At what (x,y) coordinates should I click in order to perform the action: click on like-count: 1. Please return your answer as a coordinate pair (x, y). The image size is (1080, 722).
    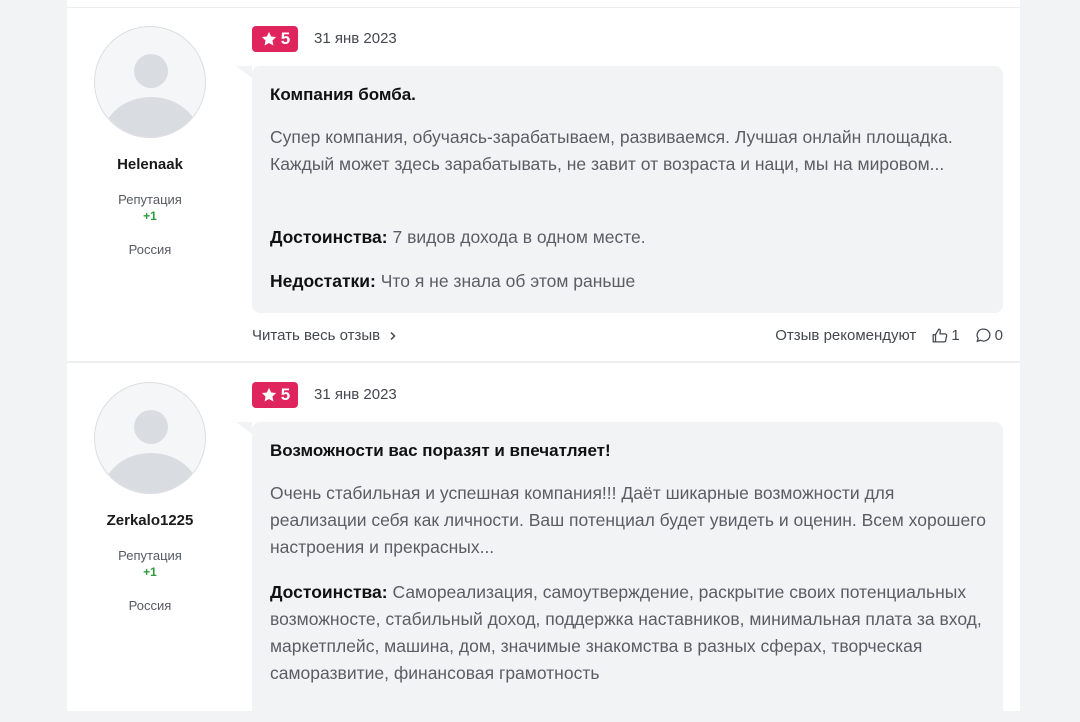
    Looking at the image, I should click on (955, 335).